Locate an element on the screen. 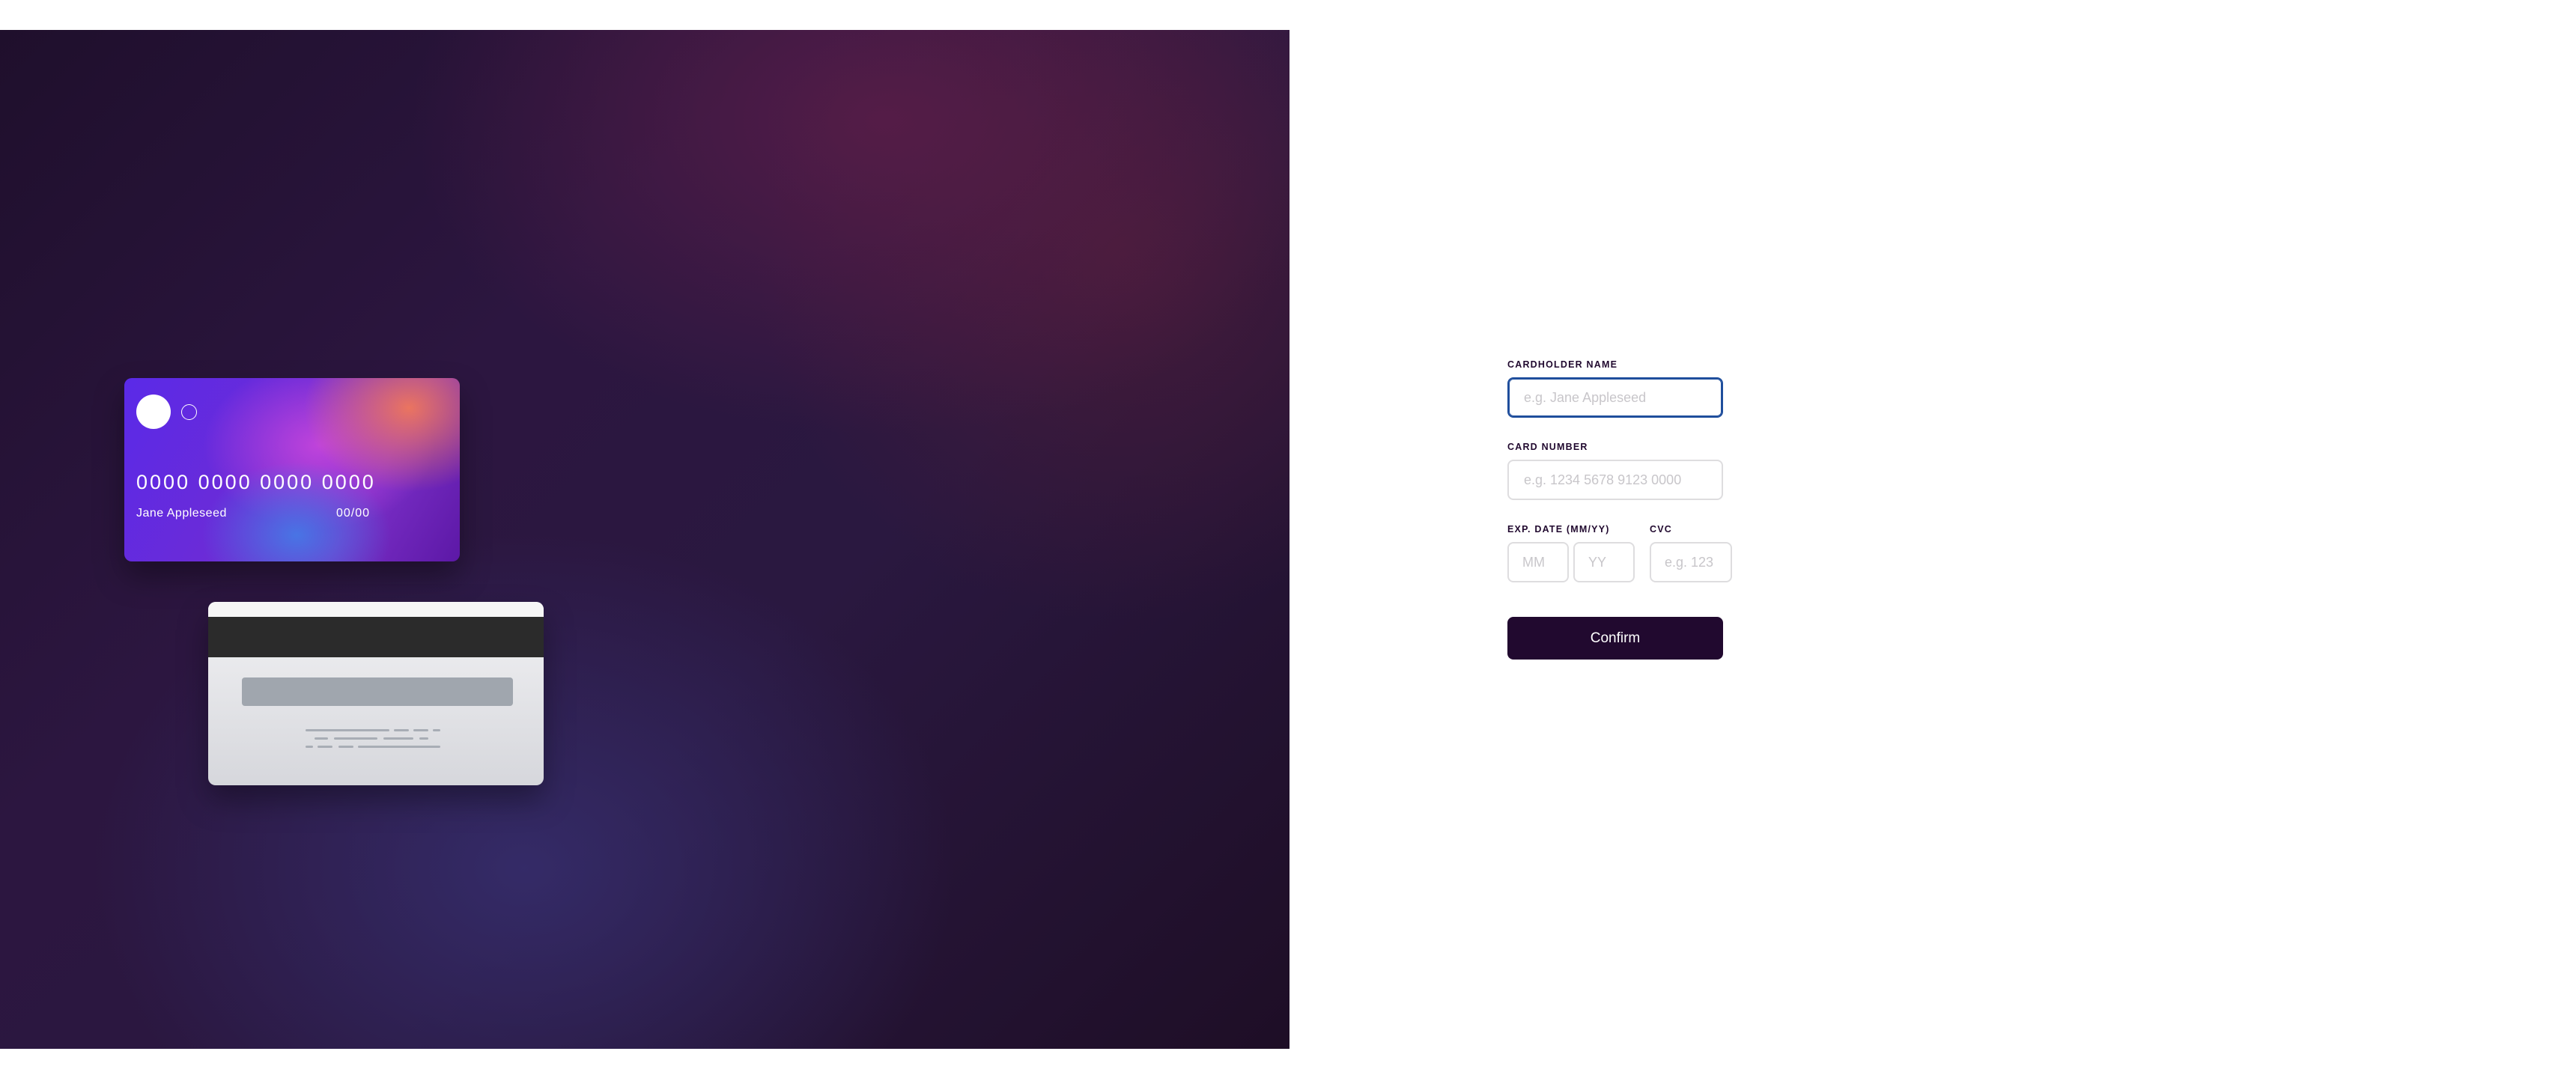  cardholder-name-input is located at coordinates (1615, 397).